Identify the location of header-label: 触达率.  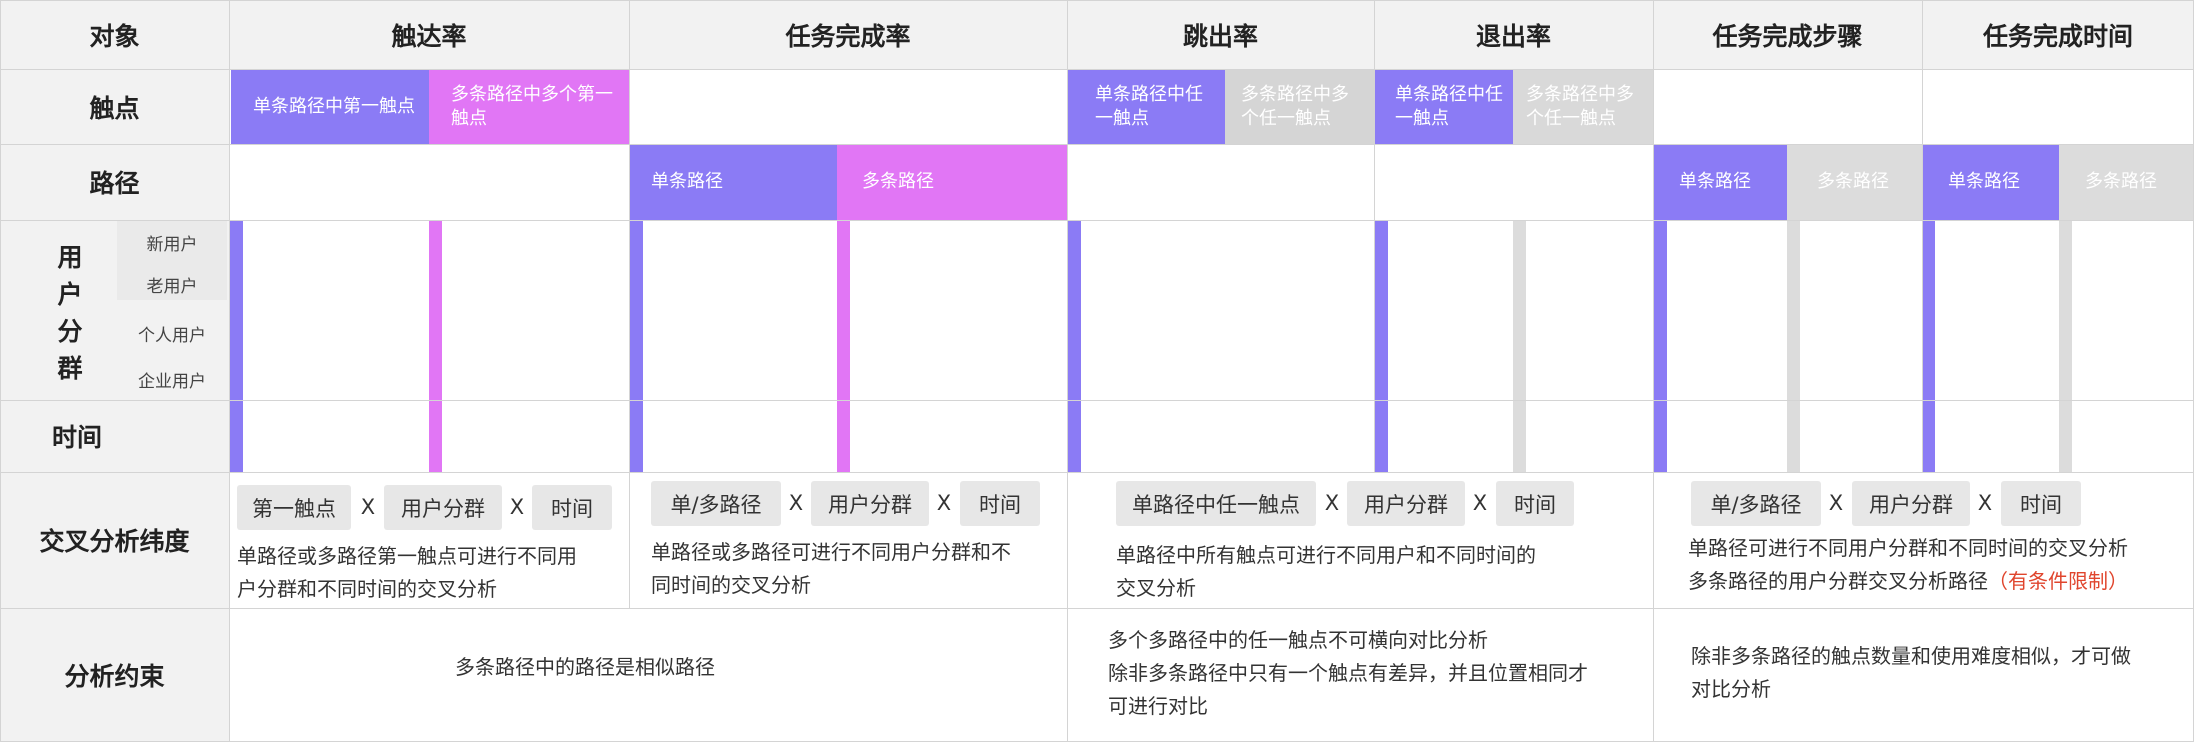
(429, 36).